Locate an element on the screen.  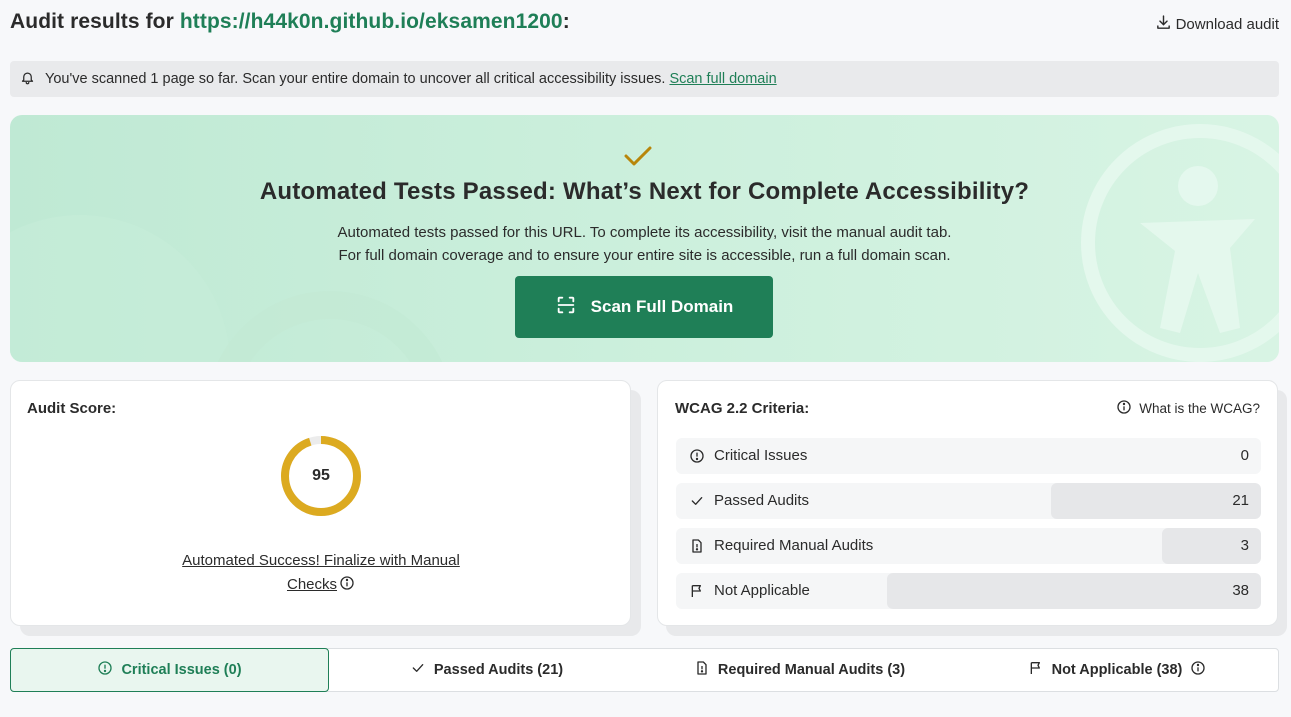
download-audit-button: Download audit is located at coordinates (1217, 24).